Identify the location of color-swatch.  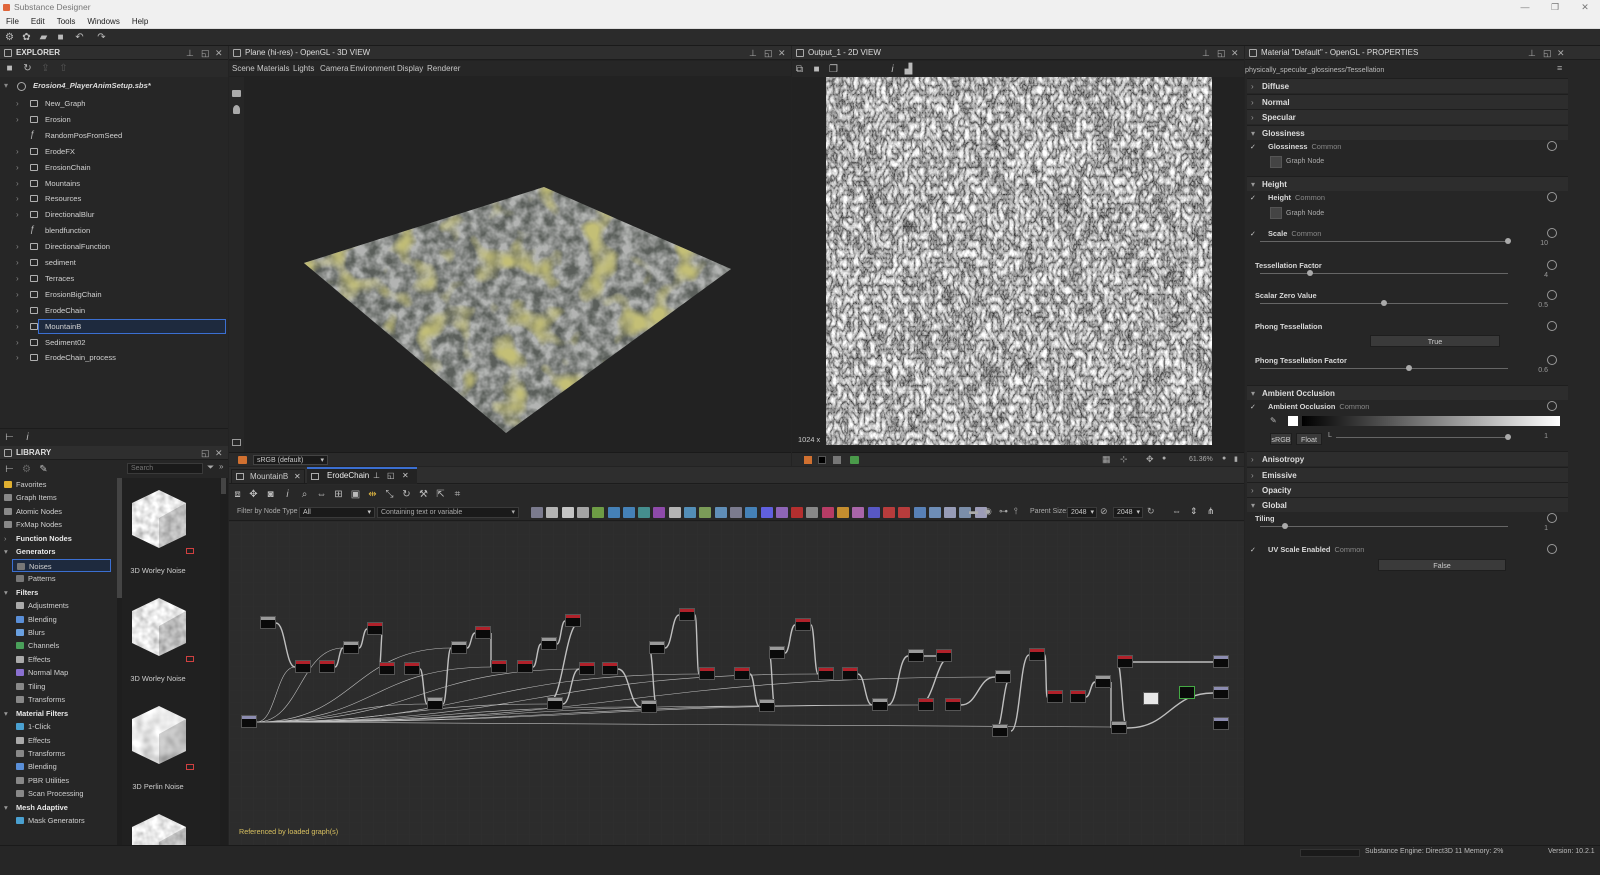
(1293, 421).